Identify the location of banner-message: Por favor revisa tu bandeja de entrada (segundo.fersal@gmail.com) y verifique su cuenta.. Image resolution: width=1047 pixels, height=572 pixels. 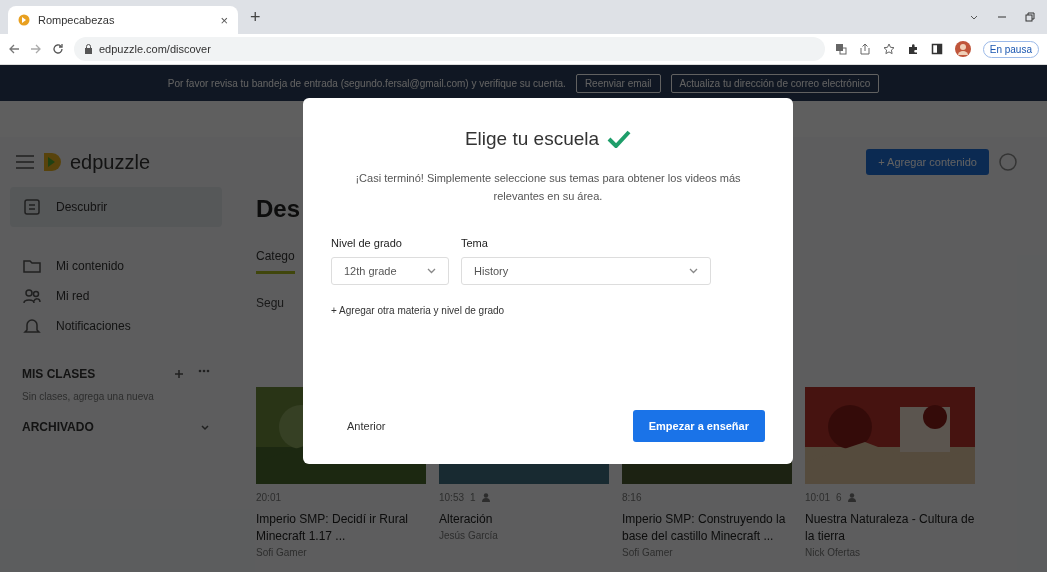
(366, 83).